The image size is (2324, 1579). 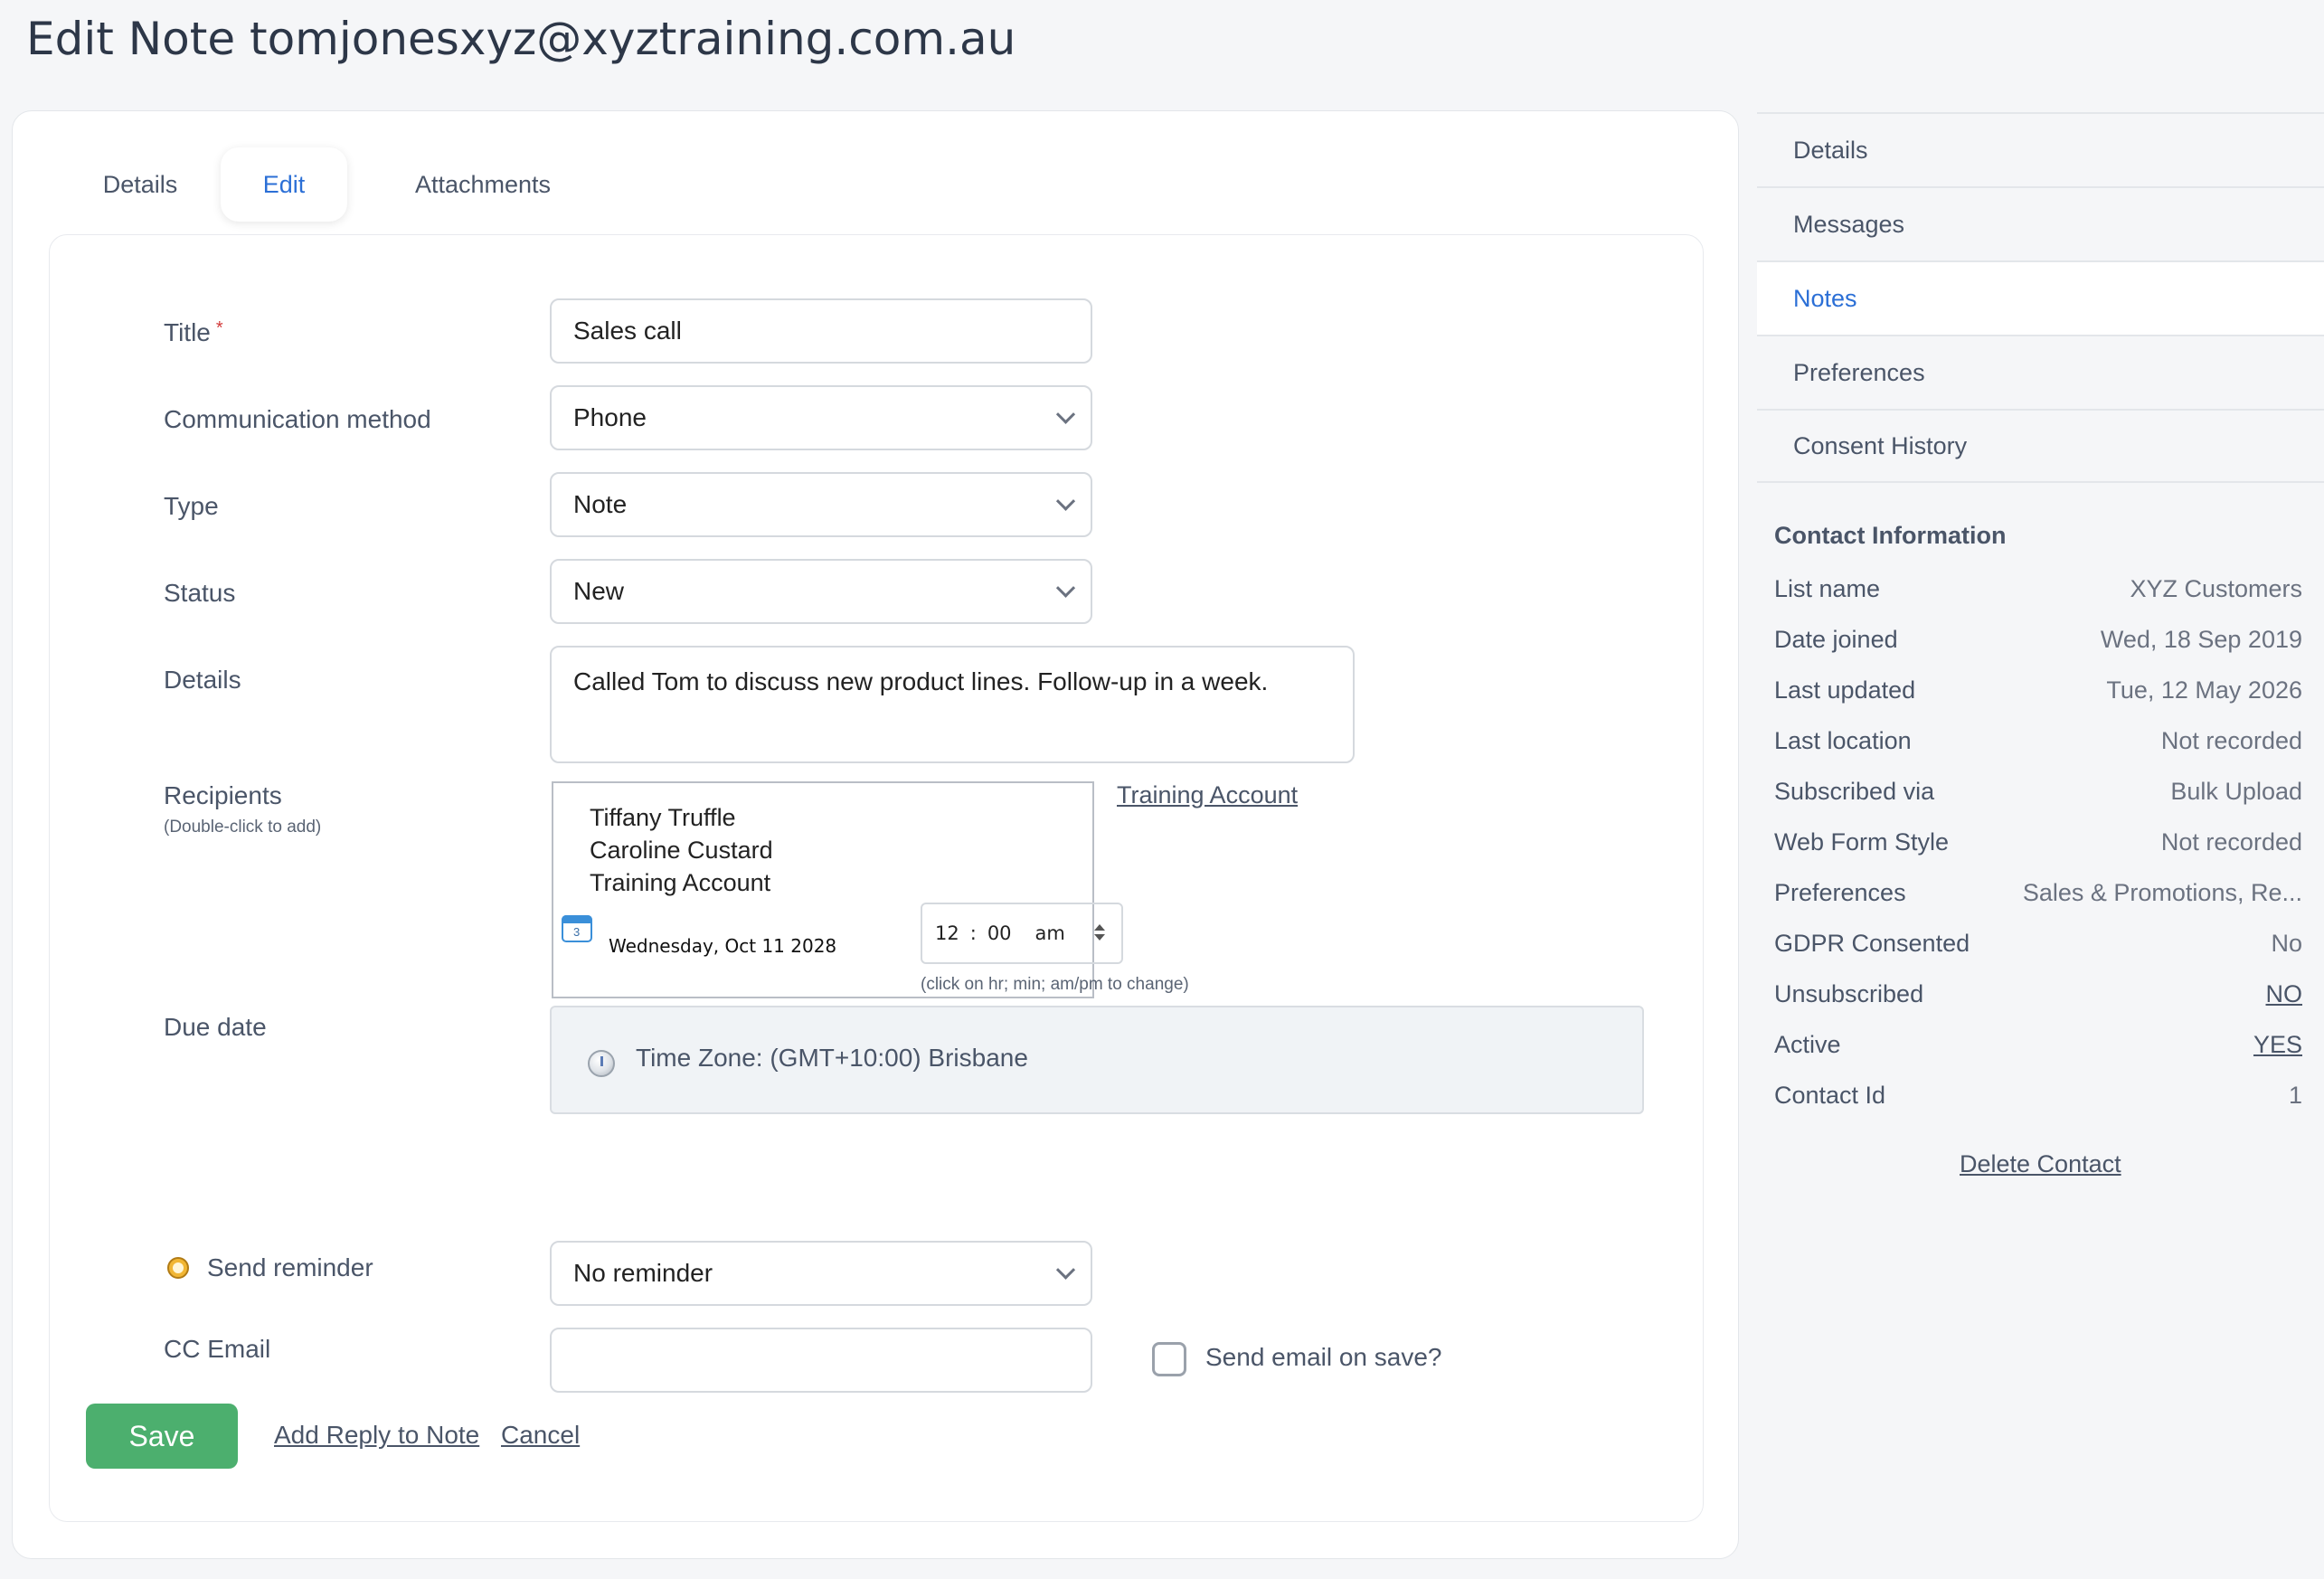 What do you see at coordinates (2041, 1164) in the screenshot?
I see `delete-contact-link: Delete Contact` at bounding box center [2041, 1164].